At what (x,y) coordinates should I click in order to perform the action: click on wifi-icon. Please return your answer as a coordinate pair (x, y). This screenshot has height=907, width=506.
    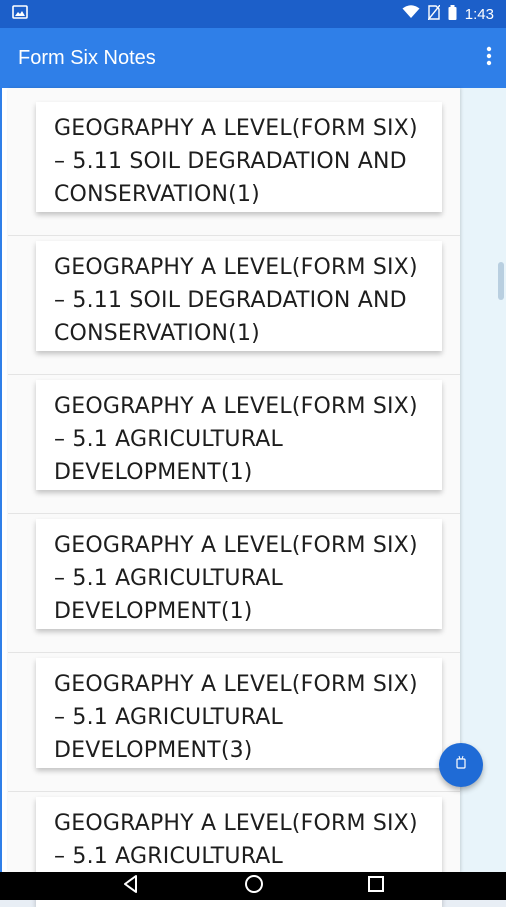
    Looking at the image, I should click on (411, 14).